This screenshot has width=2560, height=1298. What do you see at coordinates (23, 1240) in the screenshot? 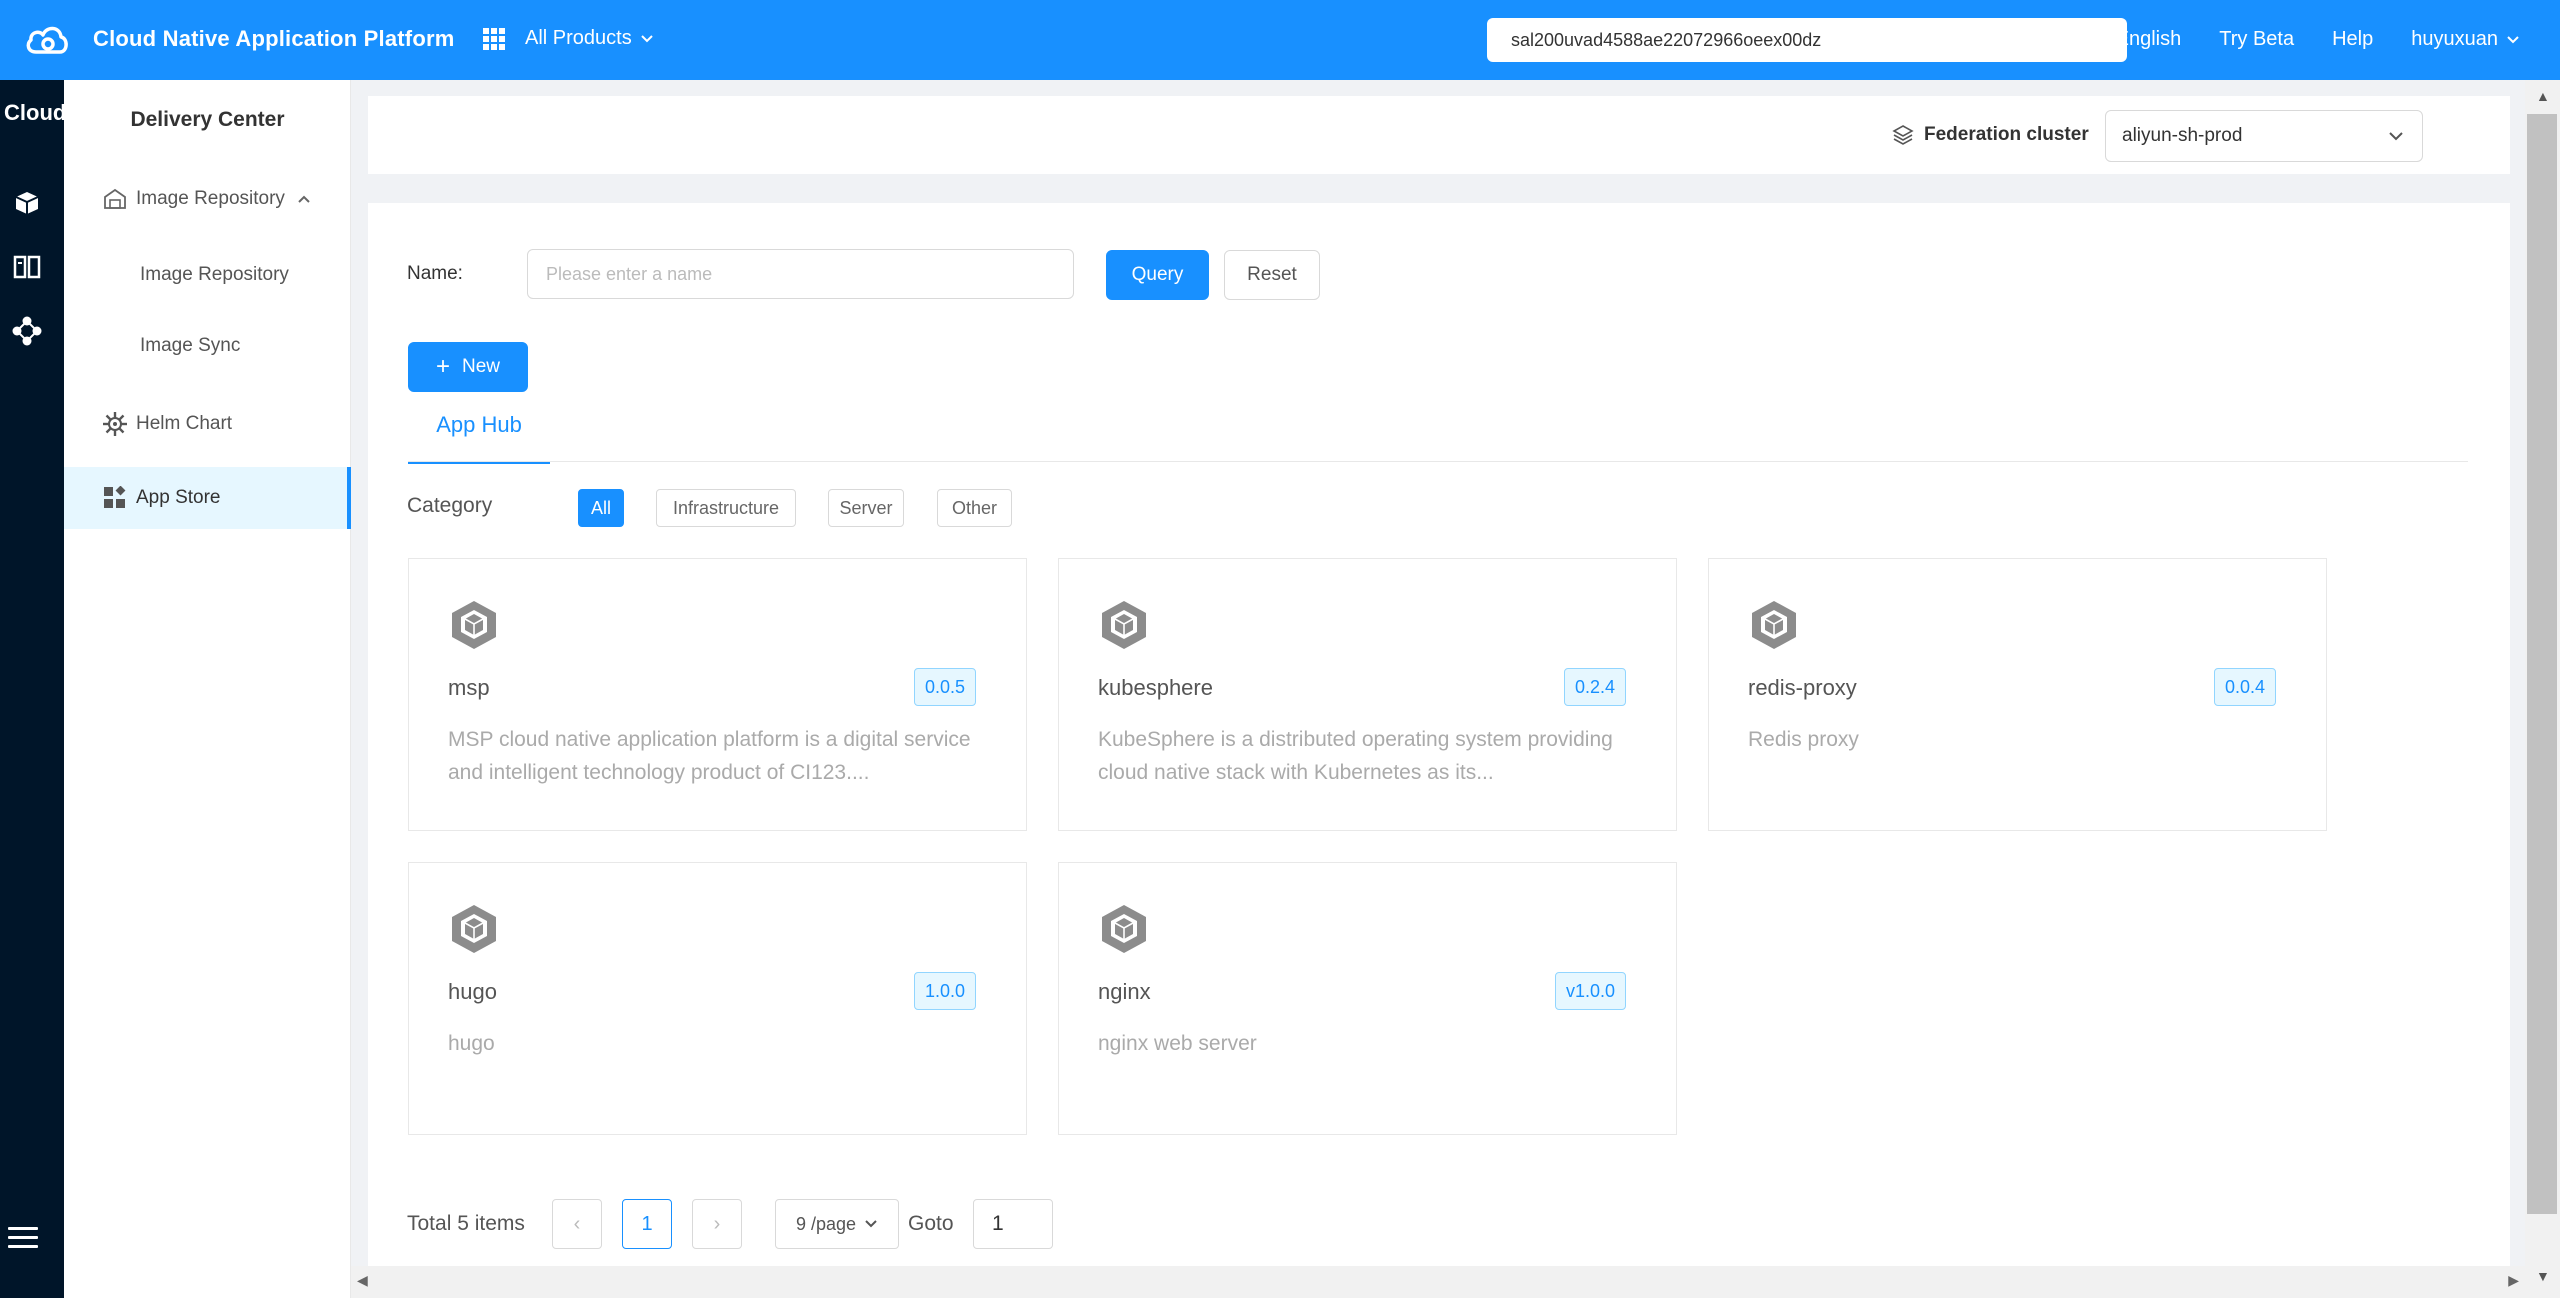
I see `hamburger-icon` at bounding box center [23, 1240].